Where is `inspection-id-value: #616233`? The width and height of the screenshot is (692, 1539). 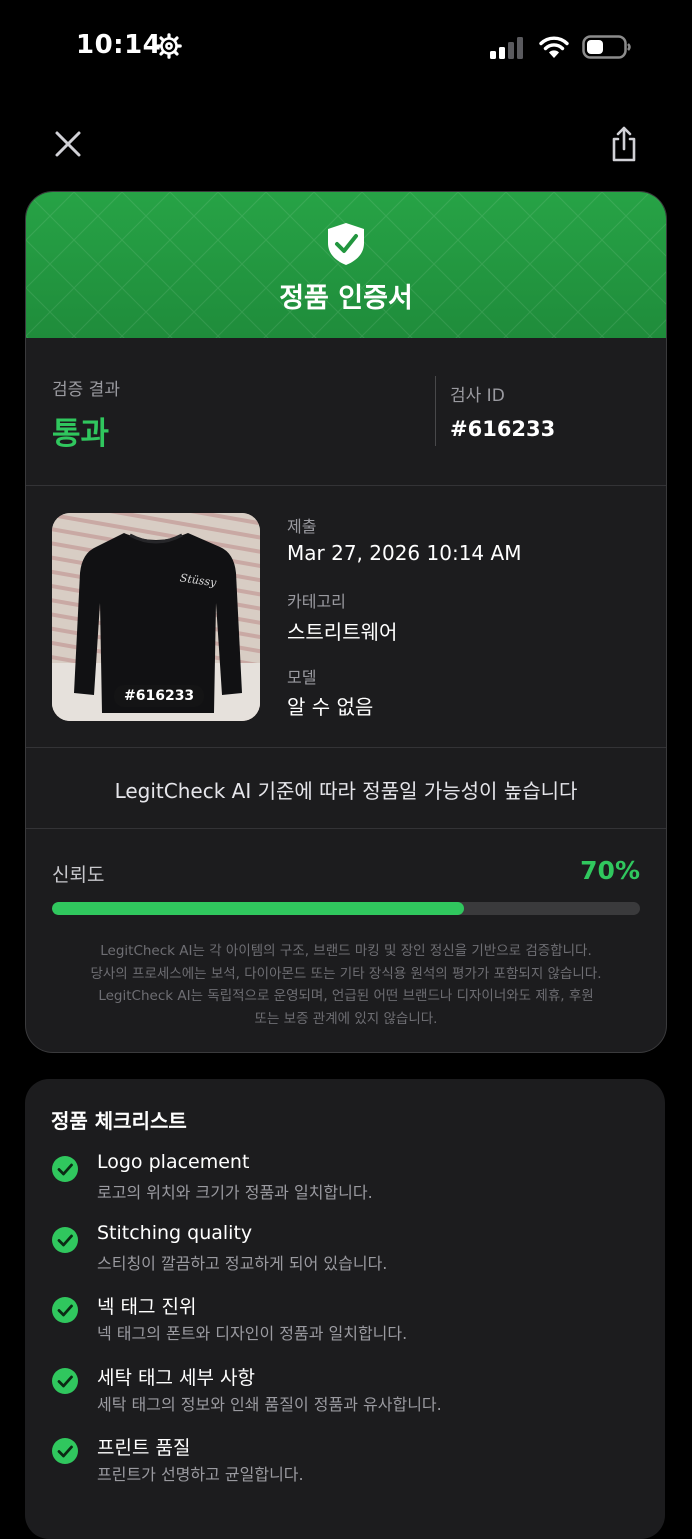 inspection-id-value: #616233 is located at coordinates (503, 429).